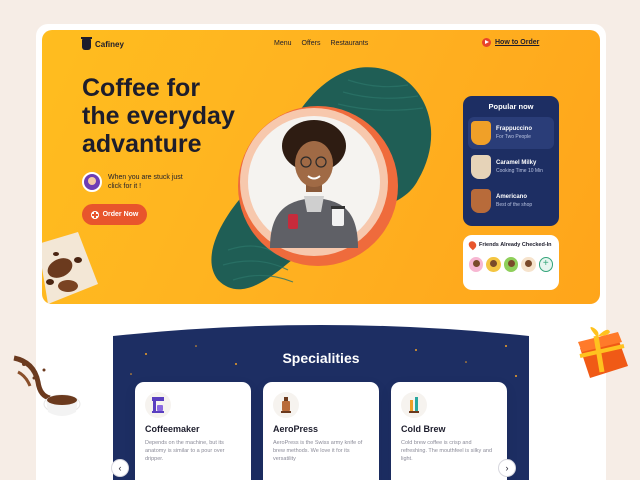  I want to click on gift-box-image, so click(603, 352).